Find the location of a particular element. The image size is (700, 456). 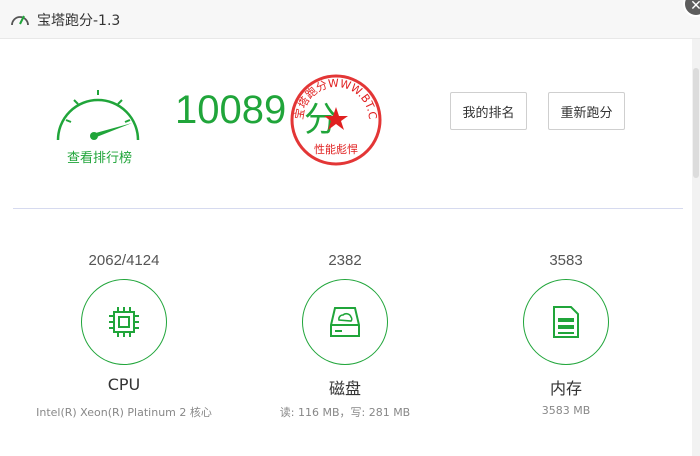

disk-icon-circle is located at coordinates (345, 322).